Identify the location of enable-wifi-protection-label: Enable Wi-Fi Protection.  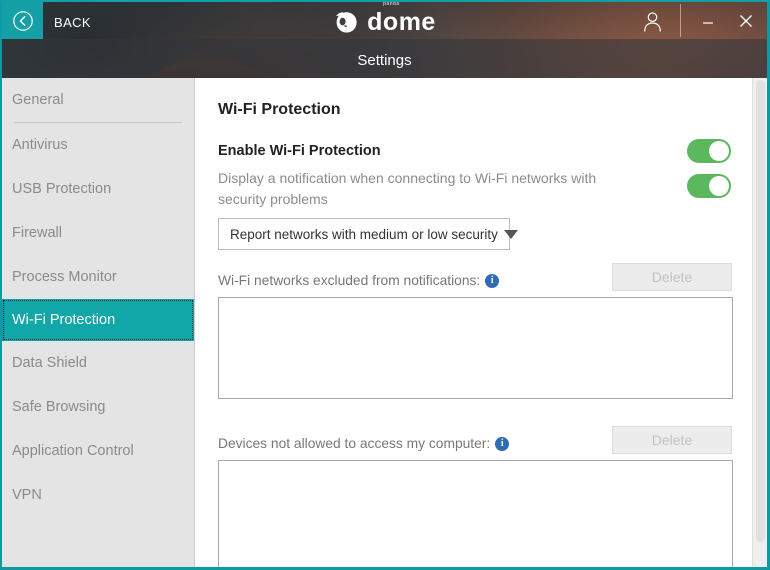
(299, 151).